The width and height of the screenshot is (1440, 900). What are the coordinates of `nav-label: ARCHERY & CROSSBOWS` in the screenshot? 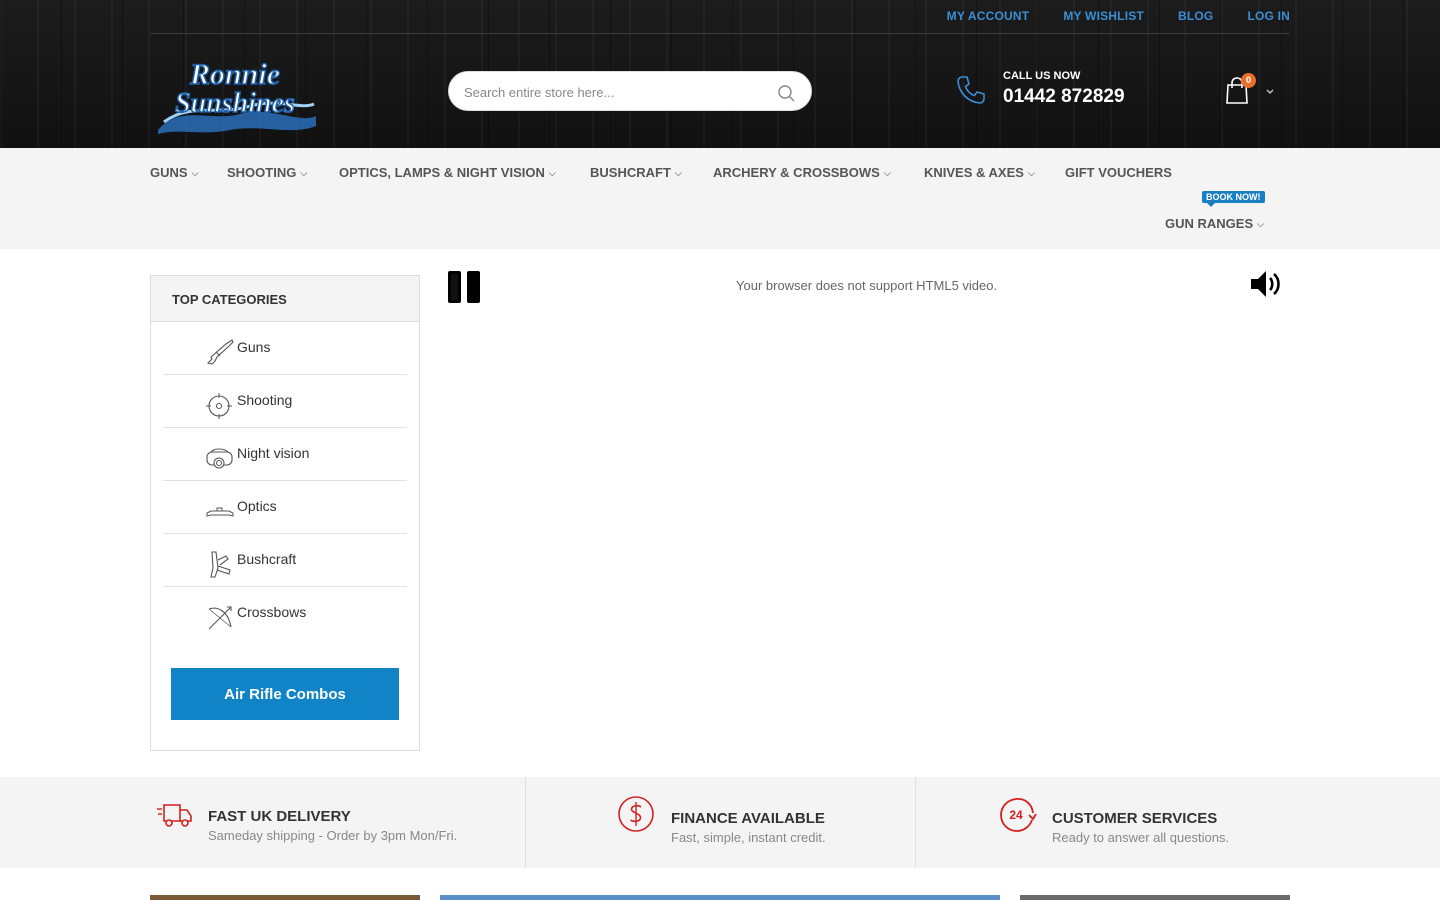 It's located at (796, 172).